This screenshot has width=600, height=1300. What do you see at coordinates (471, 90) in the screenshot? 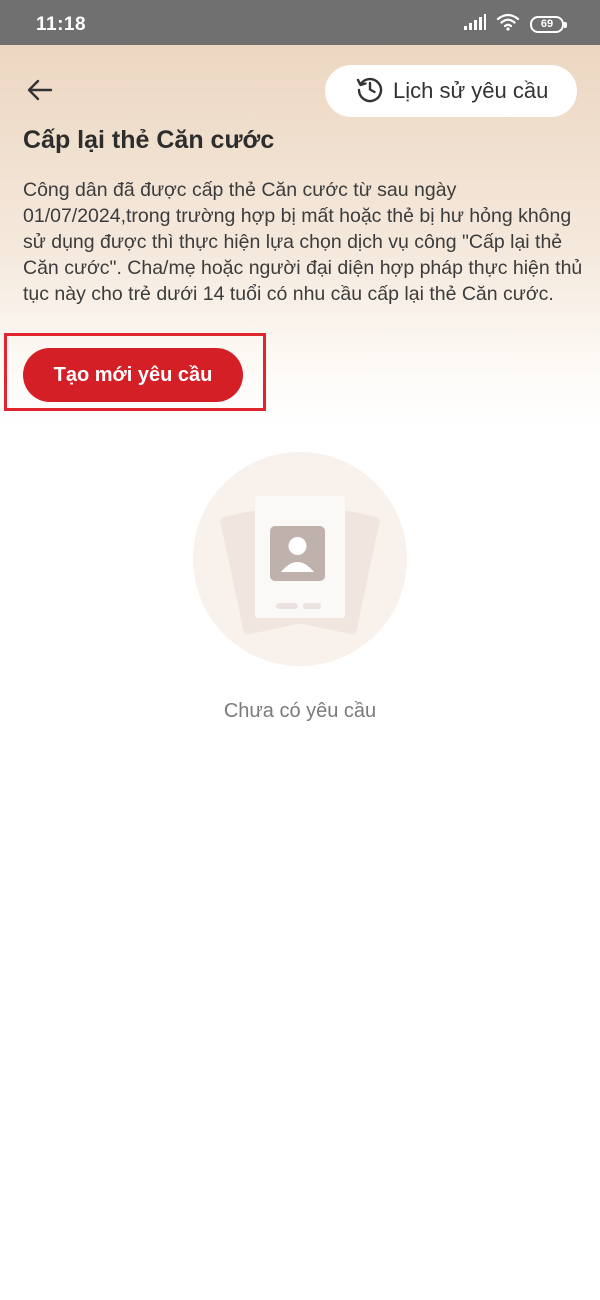
I see `history-label: Lịch sử yêu cầu` at bounding box center [471, 90].